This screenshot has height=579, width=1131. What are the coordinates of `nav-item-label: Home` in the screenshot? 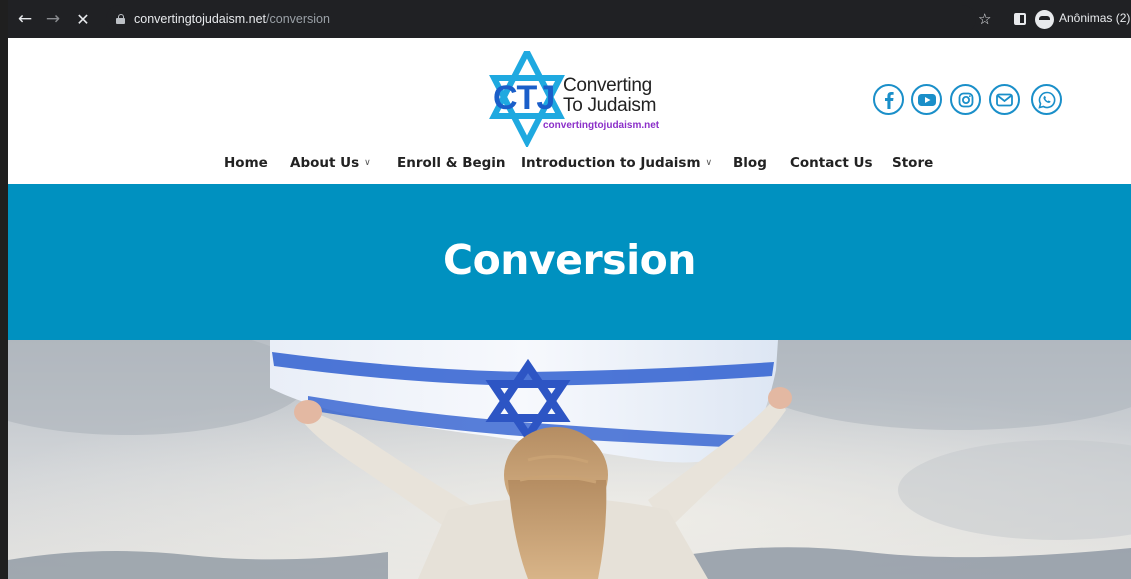 It's located at (246, 163).